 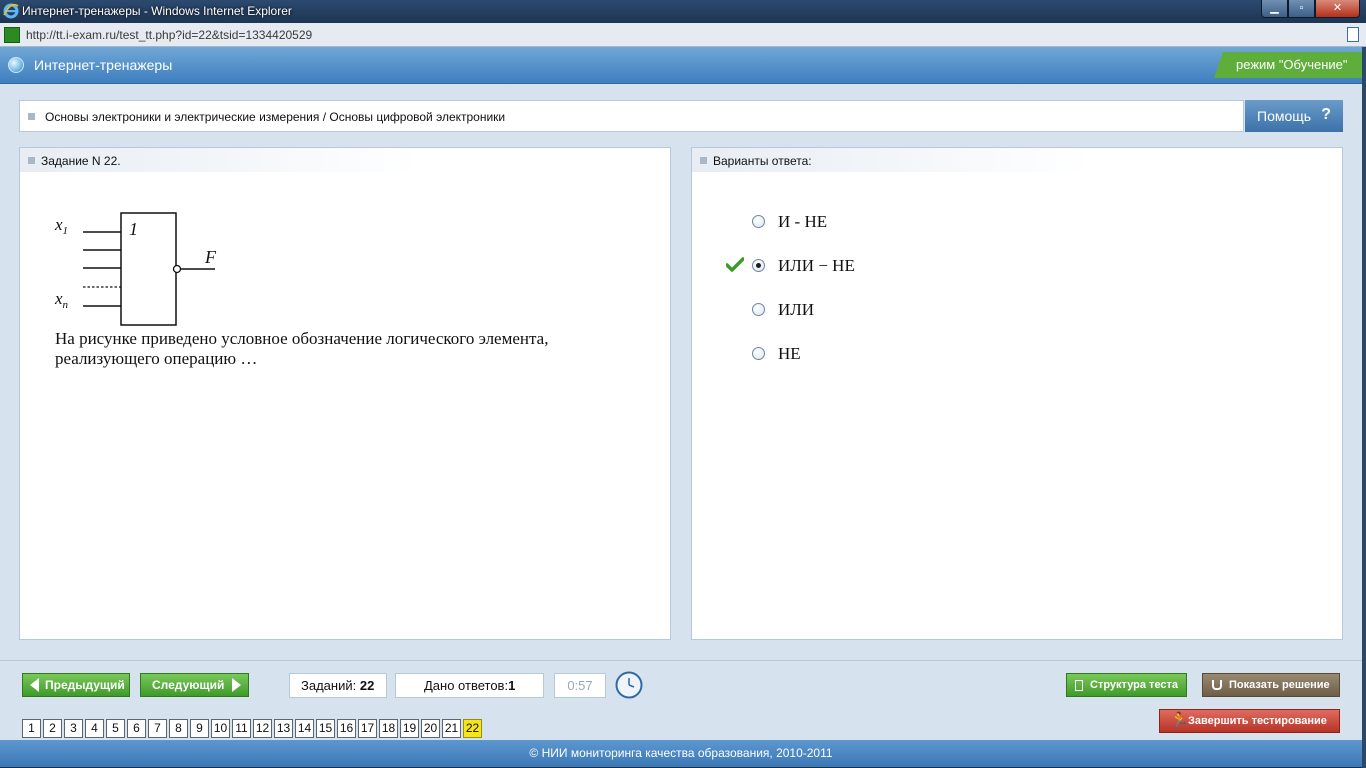 I want to click on page-19-button: 19, so click(x=409, y=728).